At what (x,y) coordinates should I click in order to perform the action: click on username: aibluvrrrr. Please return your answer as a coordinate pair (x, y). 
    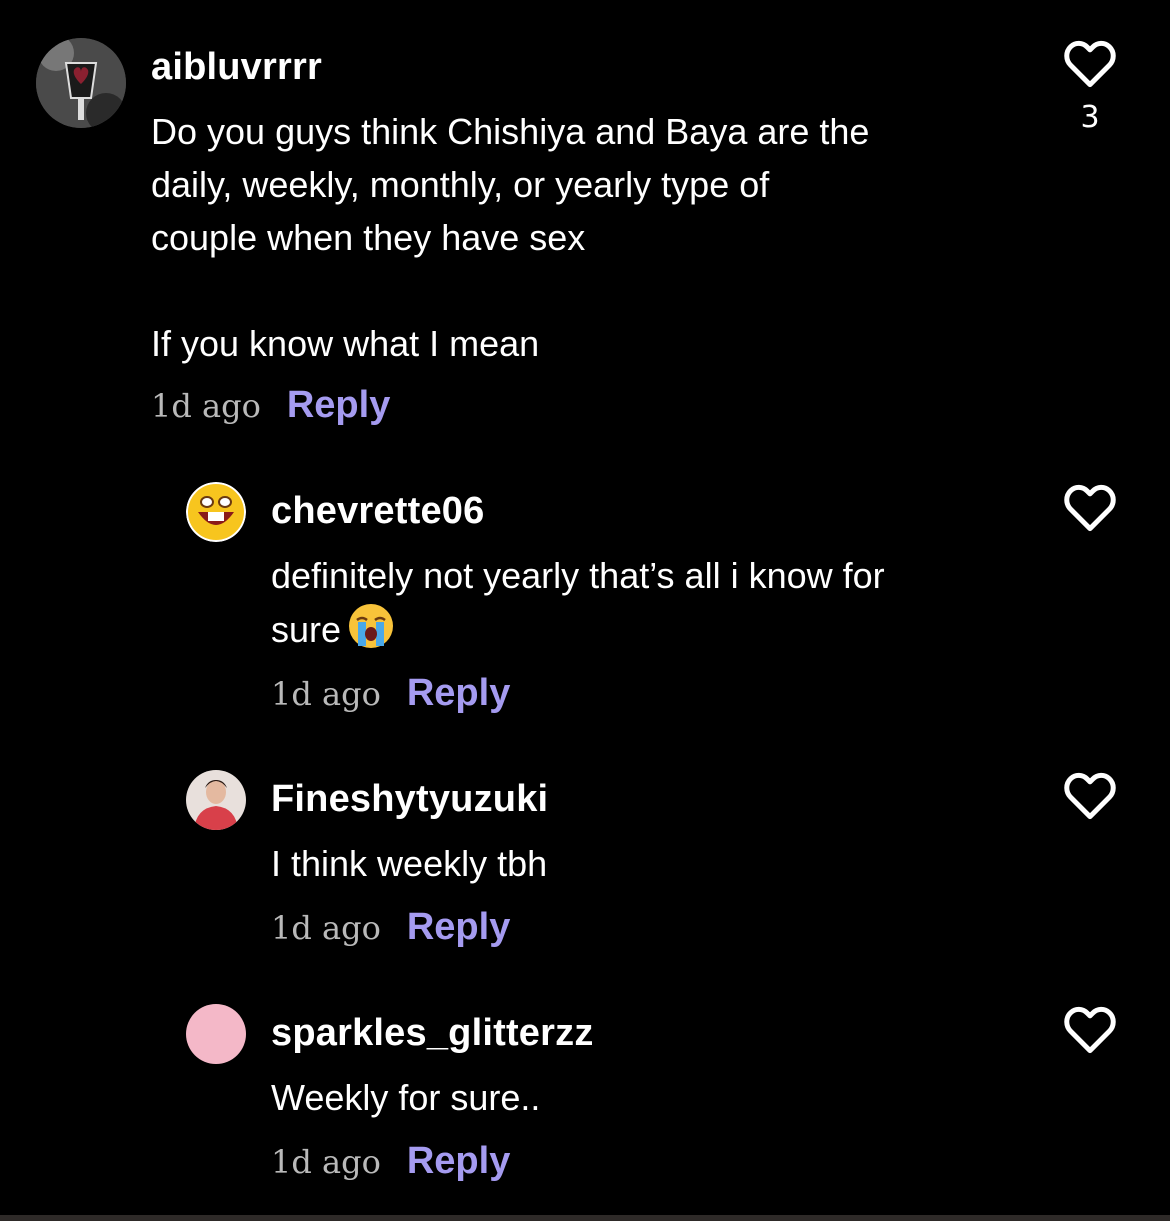
    Looking at the image, I should click on (236, 67).